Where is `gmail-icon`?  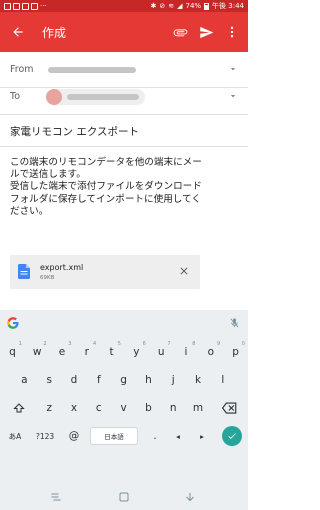
gmail-icon is located at coordinates (16, 6).